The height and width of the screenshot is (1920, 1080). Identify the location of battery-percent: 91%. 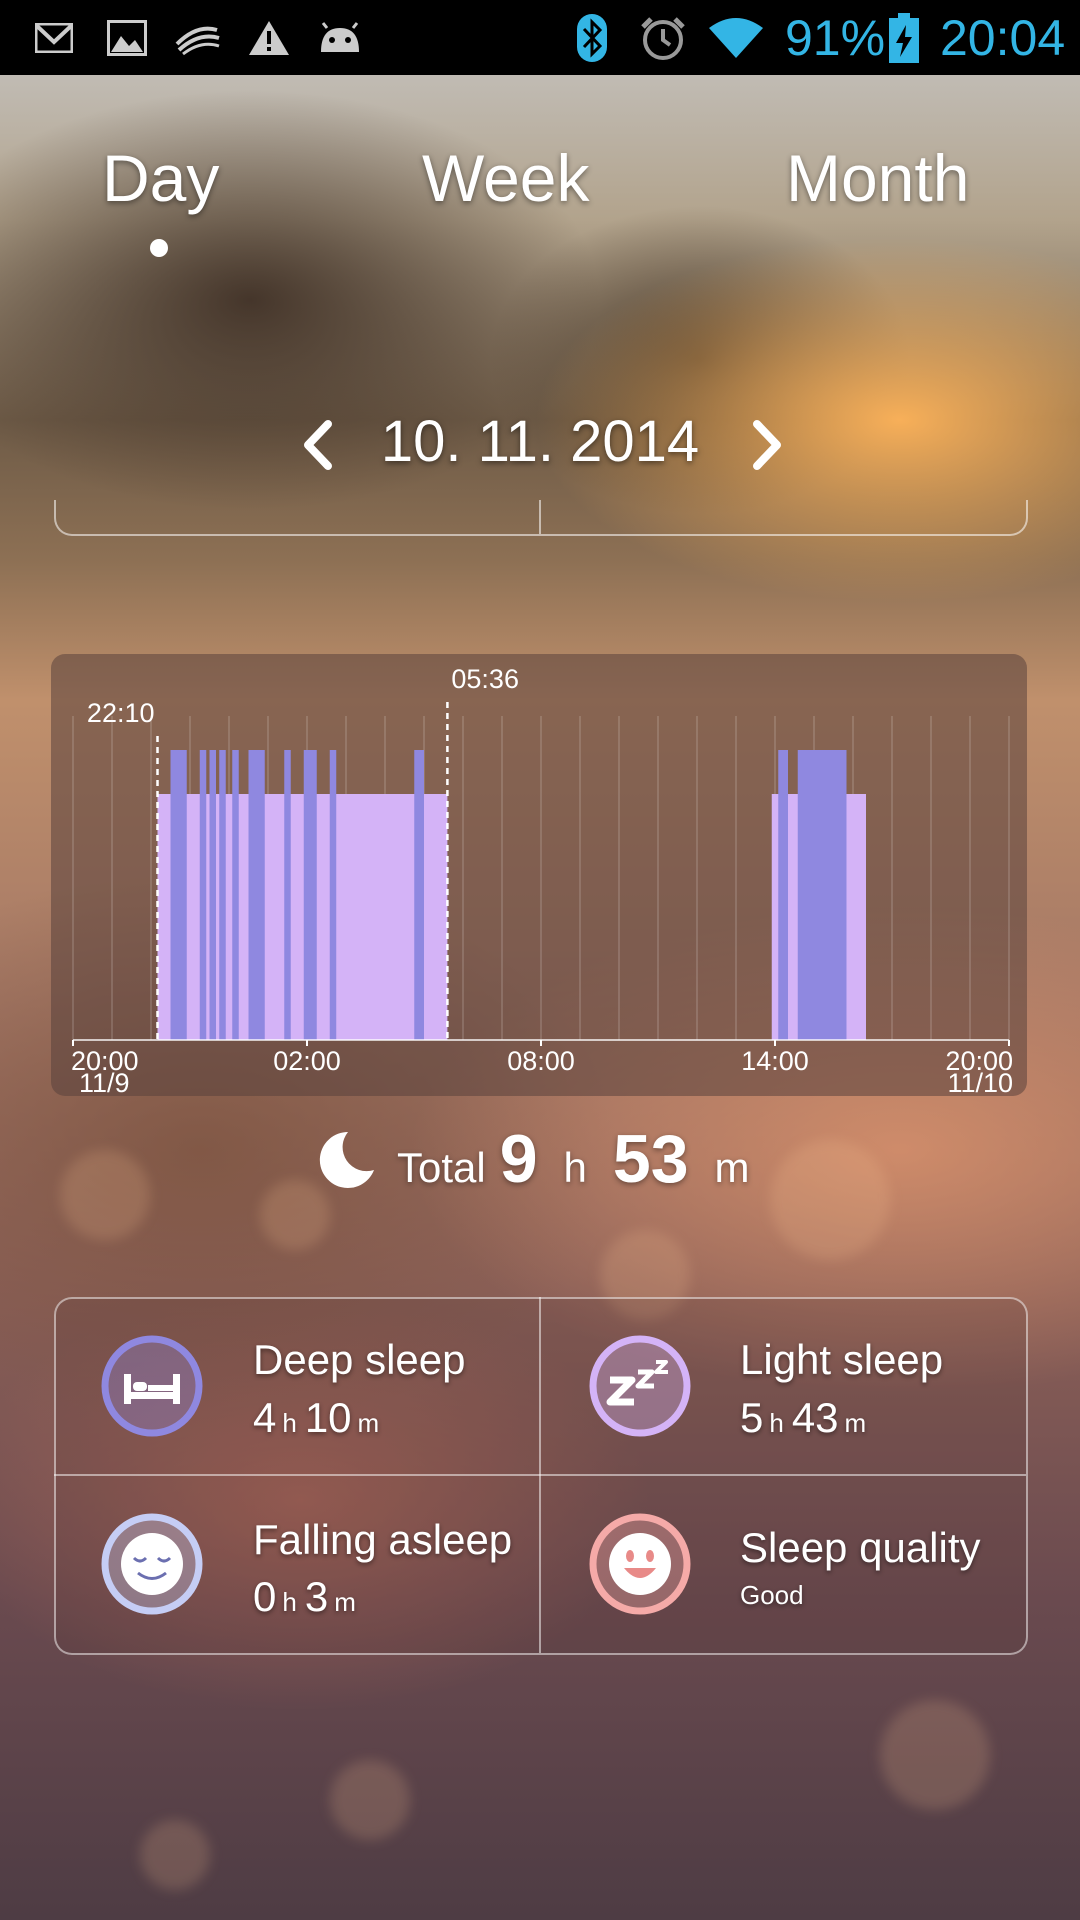
(835, 38).